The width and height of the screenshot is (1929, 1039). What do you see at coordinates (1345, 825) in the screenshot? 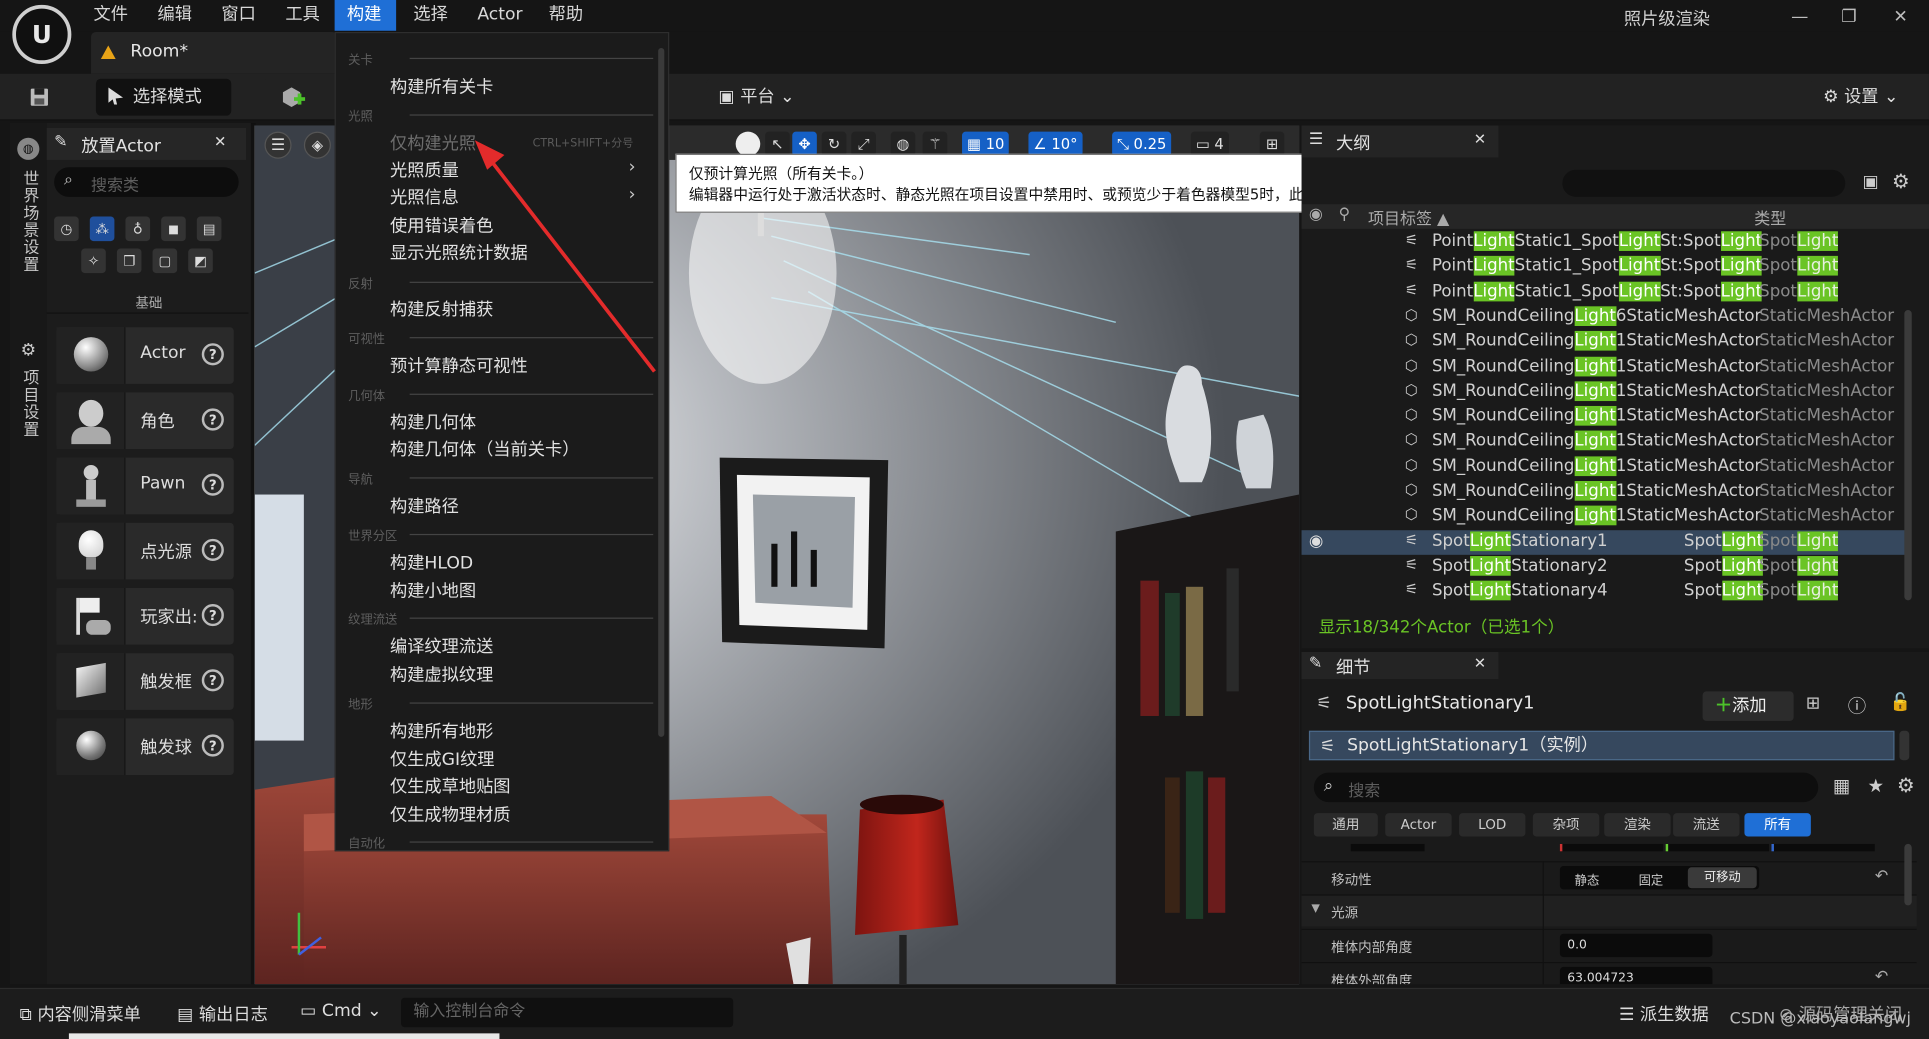
I see `tab-general: 通用` at bounding box center [1345, 825].